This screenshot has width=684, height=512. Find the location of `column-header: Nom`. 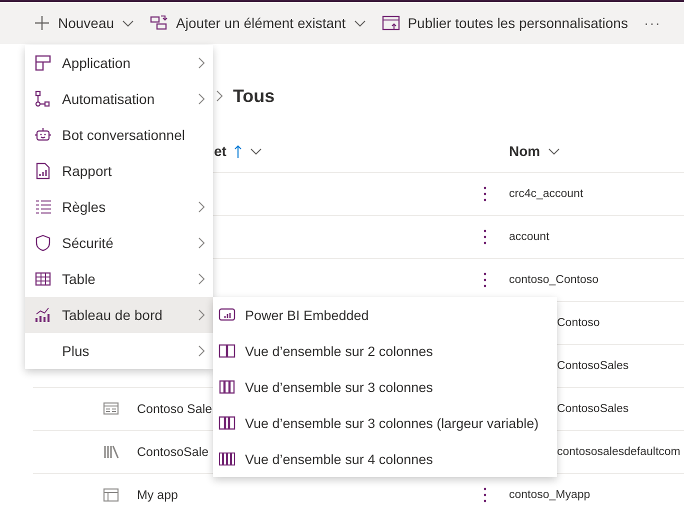

column-header: Nom is located at coordinates (593, 151).